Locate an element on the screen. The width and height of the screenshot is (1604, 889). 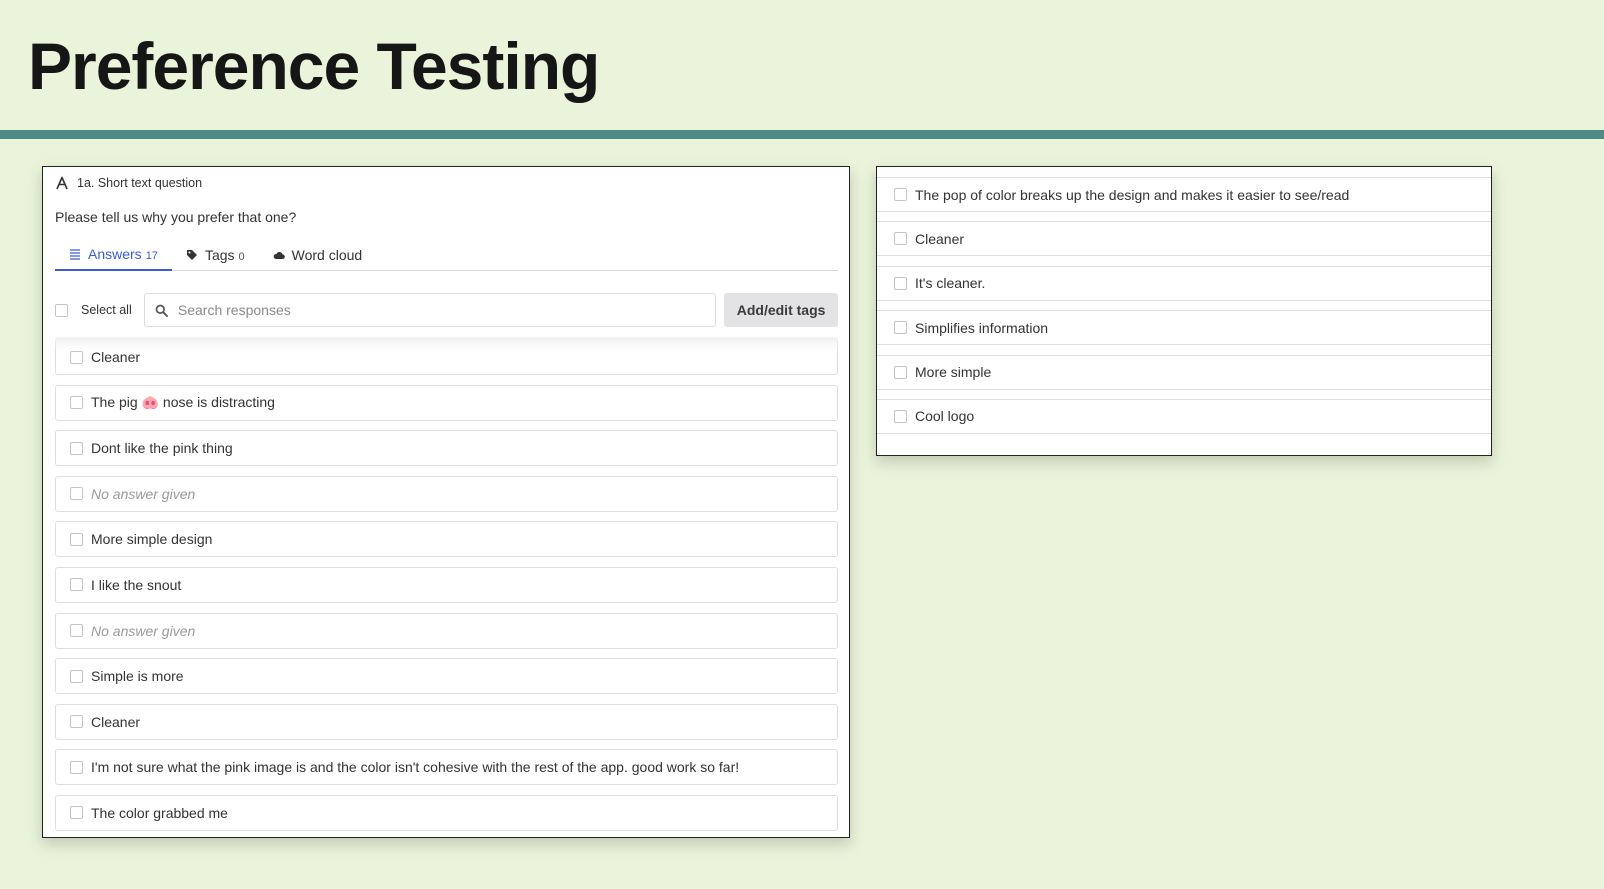
tab-word-cloud-label: Word cloud is located at coordinates (327, 255).